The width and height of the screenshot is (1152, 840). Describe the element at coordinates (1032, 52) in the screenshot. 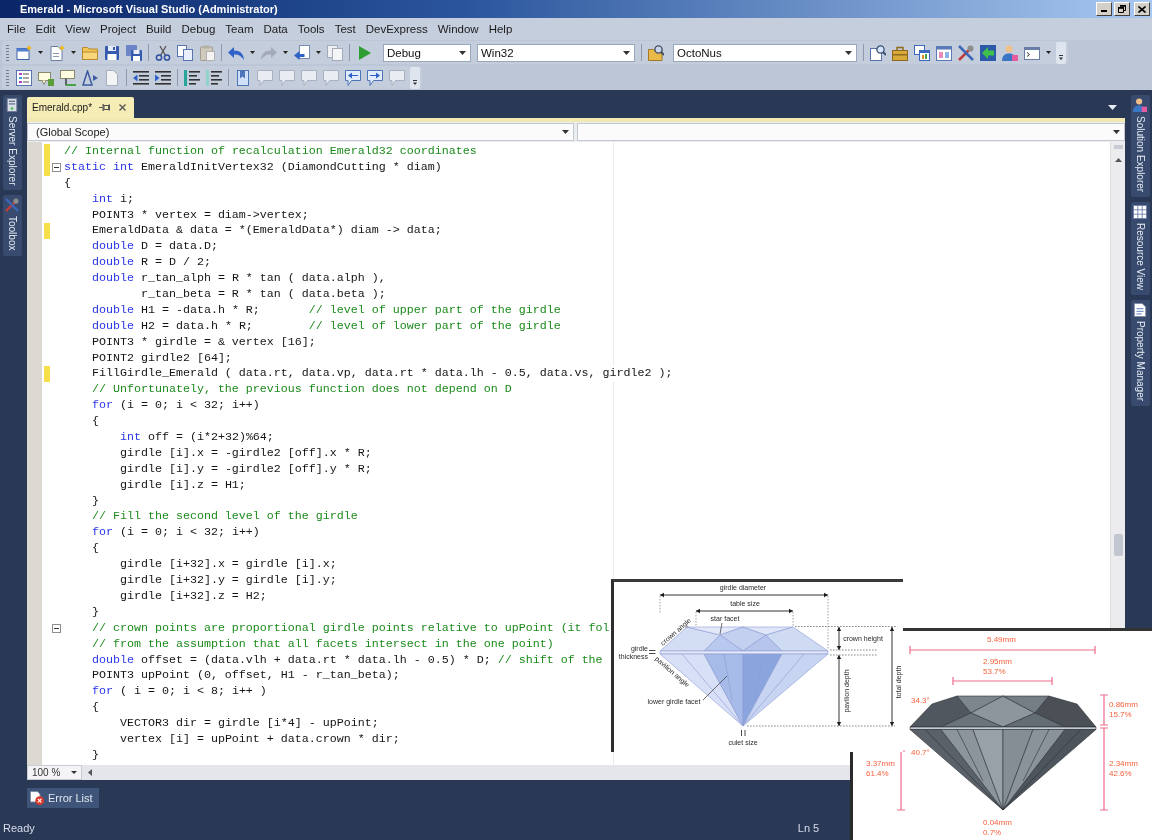

I see `console-window-icon` at that location.